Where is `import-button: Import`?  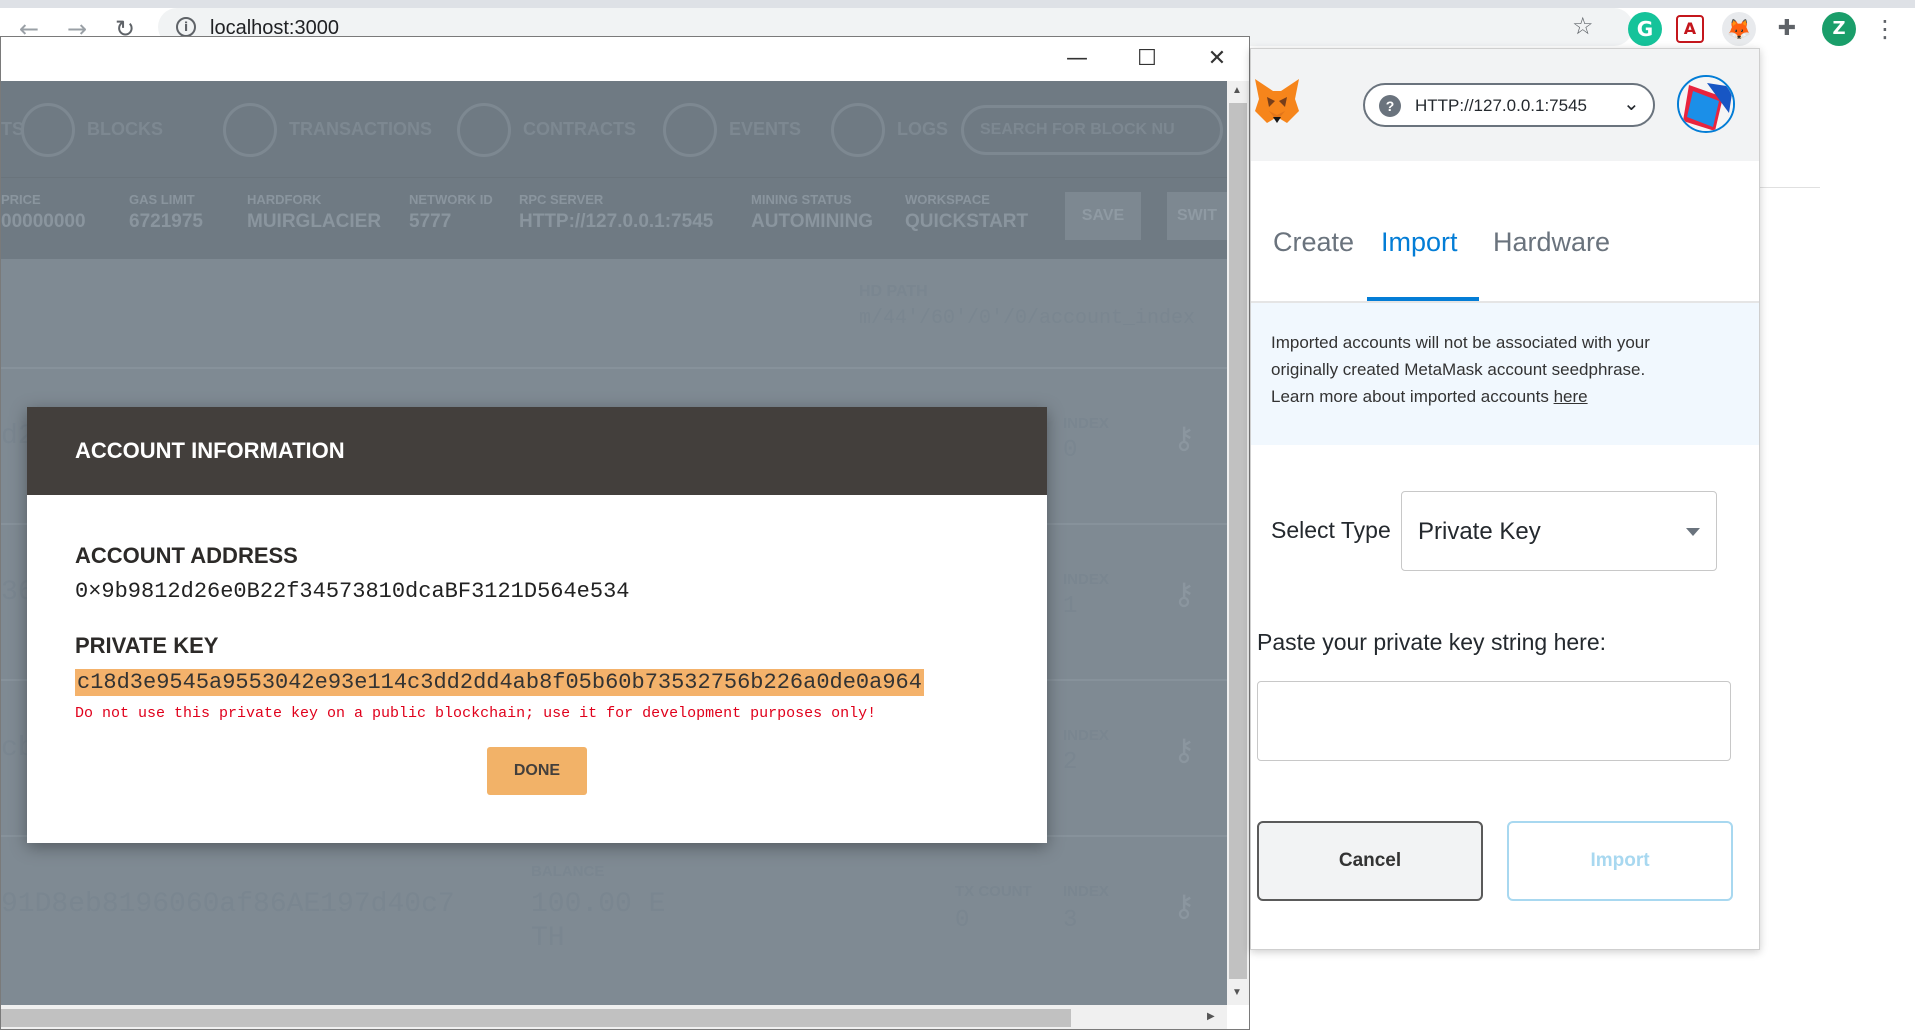 import-button: Import is located at coordinates (1620, 861).